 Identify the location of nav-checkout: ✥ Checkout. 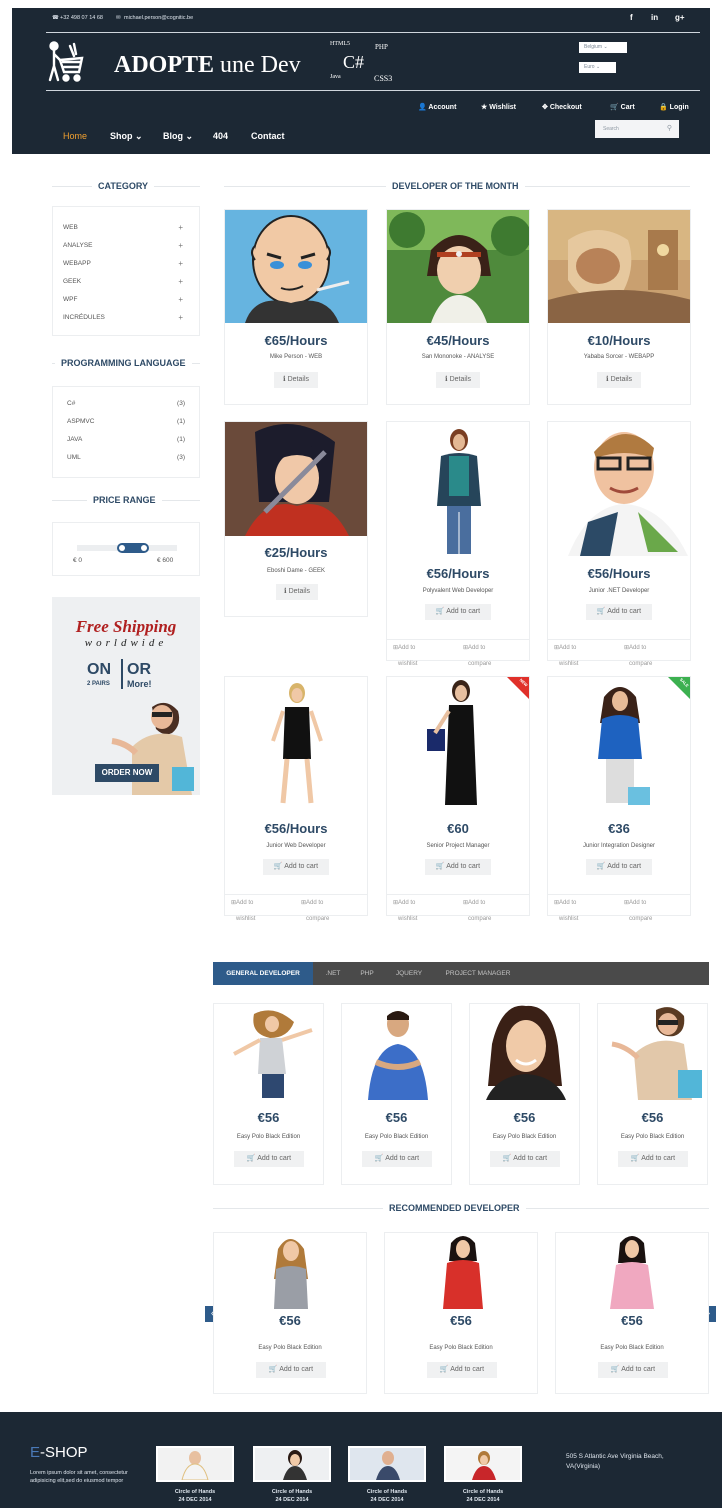
(562, 107).